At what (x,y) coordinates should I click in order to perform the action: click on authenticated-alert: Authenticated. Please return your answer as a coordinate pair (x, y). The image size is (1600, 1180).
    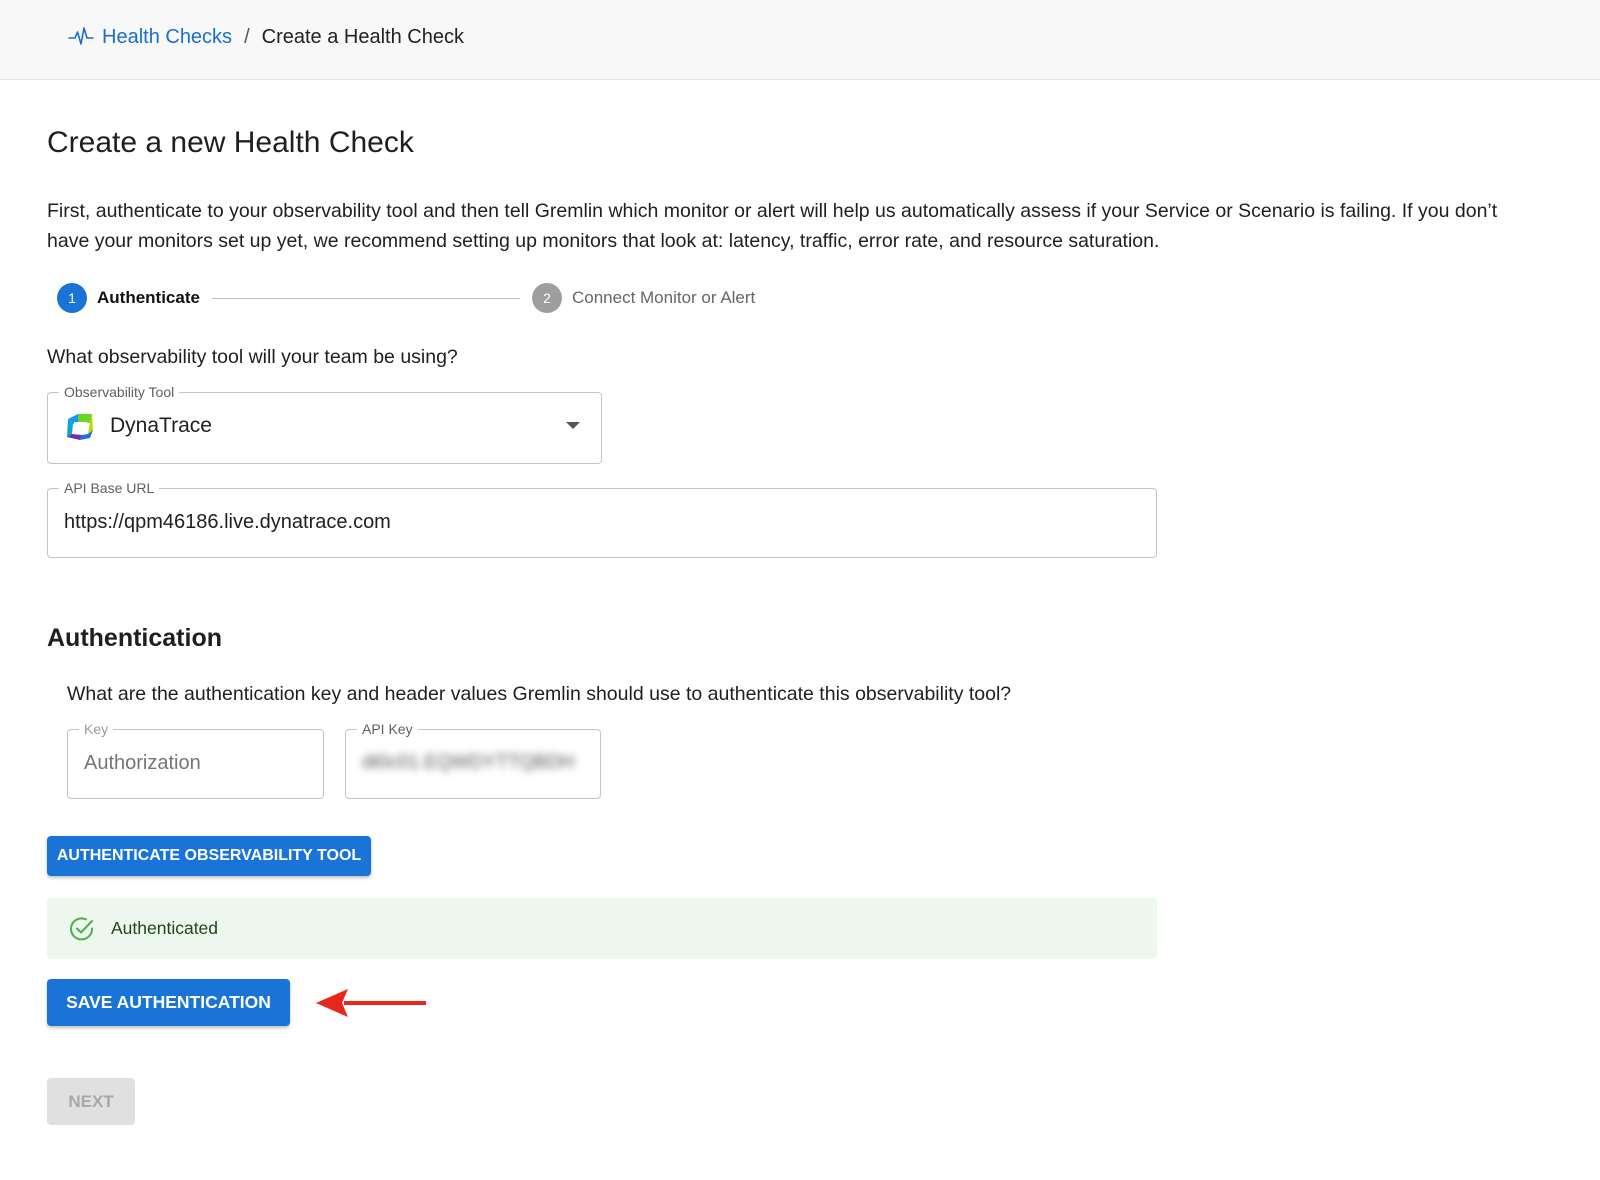
    Looking at the image, I should click on (602, 928).